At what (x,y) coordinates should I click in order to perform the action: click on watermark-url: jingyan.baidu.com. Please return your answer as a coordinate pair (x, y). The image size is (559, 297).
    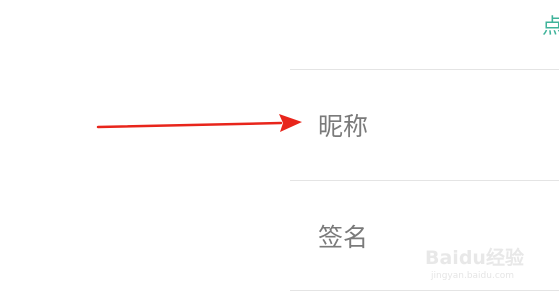
    Looking at the image, I should click on (473, 276).